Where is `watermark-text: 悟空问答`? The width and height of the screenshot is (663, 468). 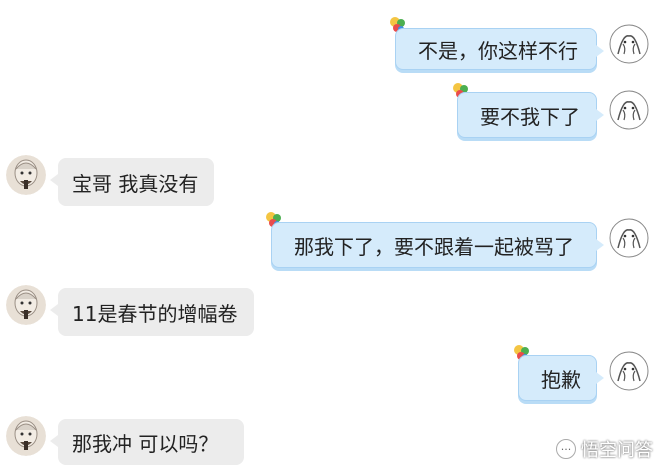
watermark-text: 悟空问答 is located at coordinates (617, 450).